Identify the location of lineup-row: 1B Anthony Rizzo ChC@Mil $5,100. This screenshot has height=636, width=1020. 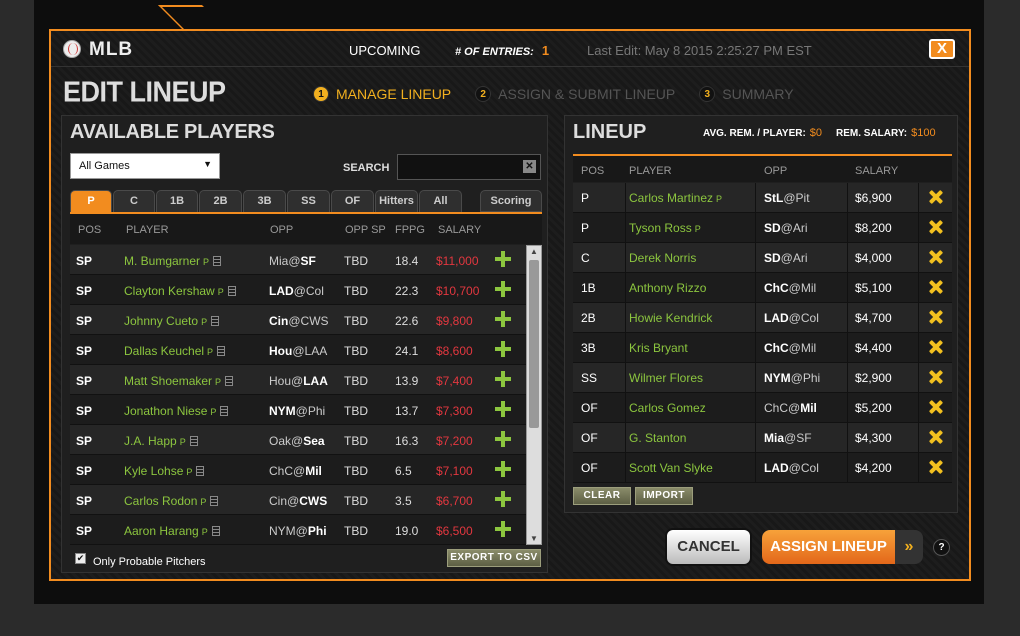
(762, 288).